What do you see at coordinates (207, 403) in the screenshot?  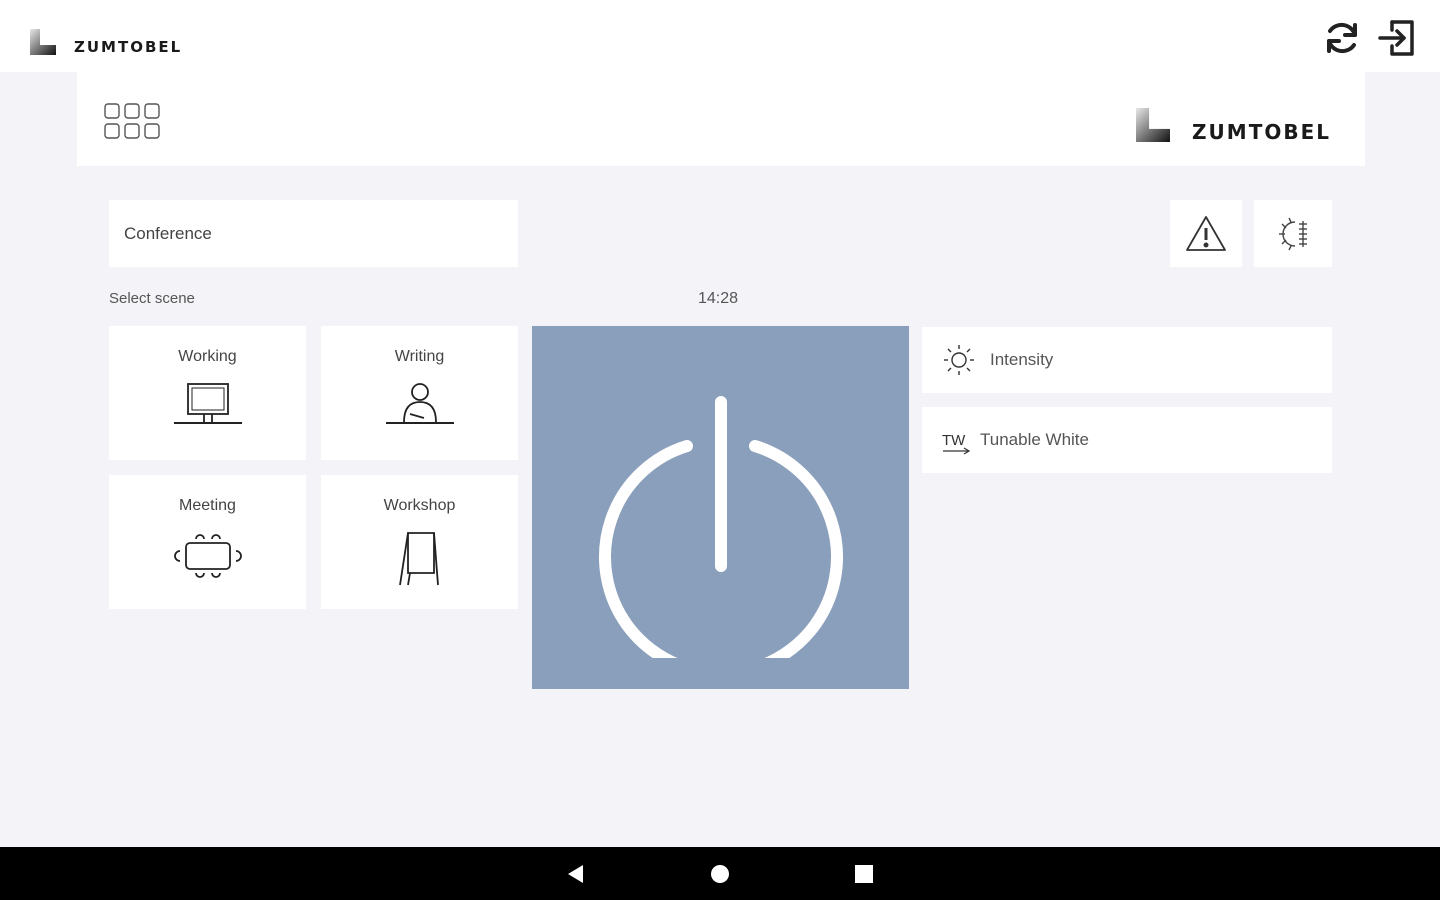 I see `monitor-desk-icon` at bounding box center [207, 403].